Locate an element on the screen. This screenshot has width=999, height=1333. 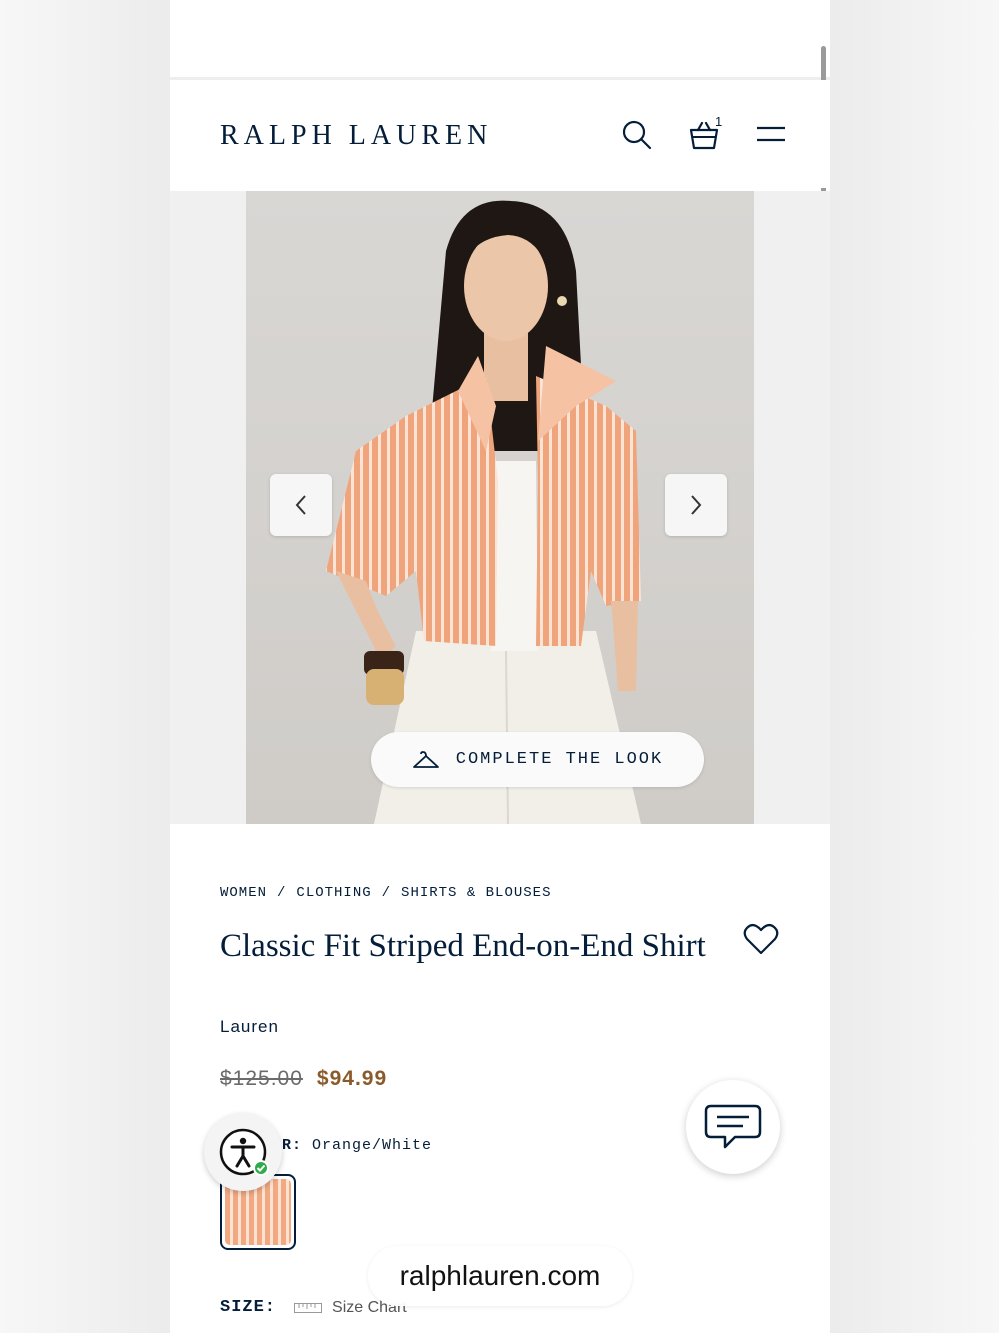
chat-bubble-icon is located at coordinates (733, 1126).